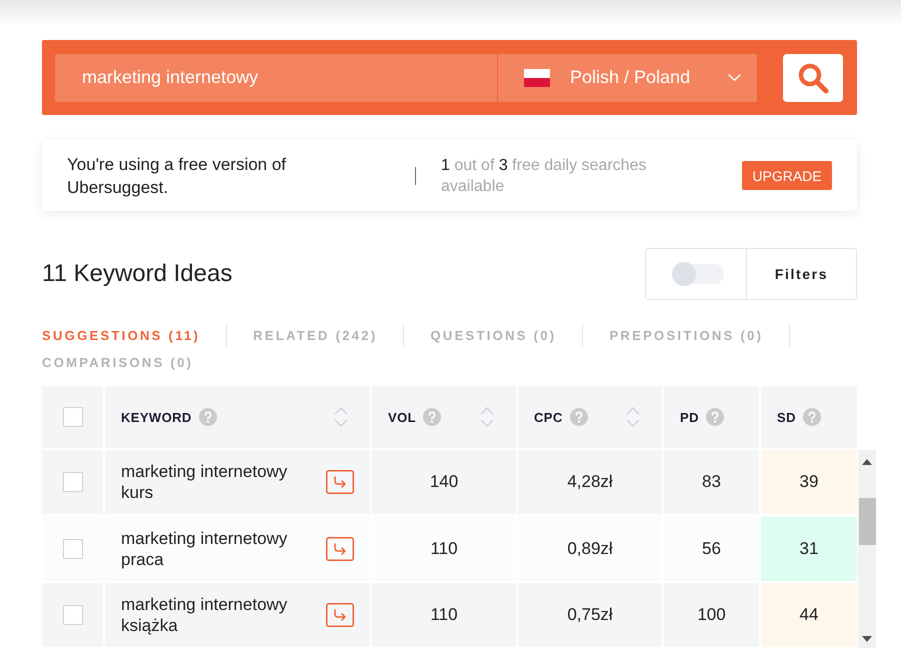 The image size is (901, 666). I want to click on tab: SUGGESTIONS (11), so click(121, 335).